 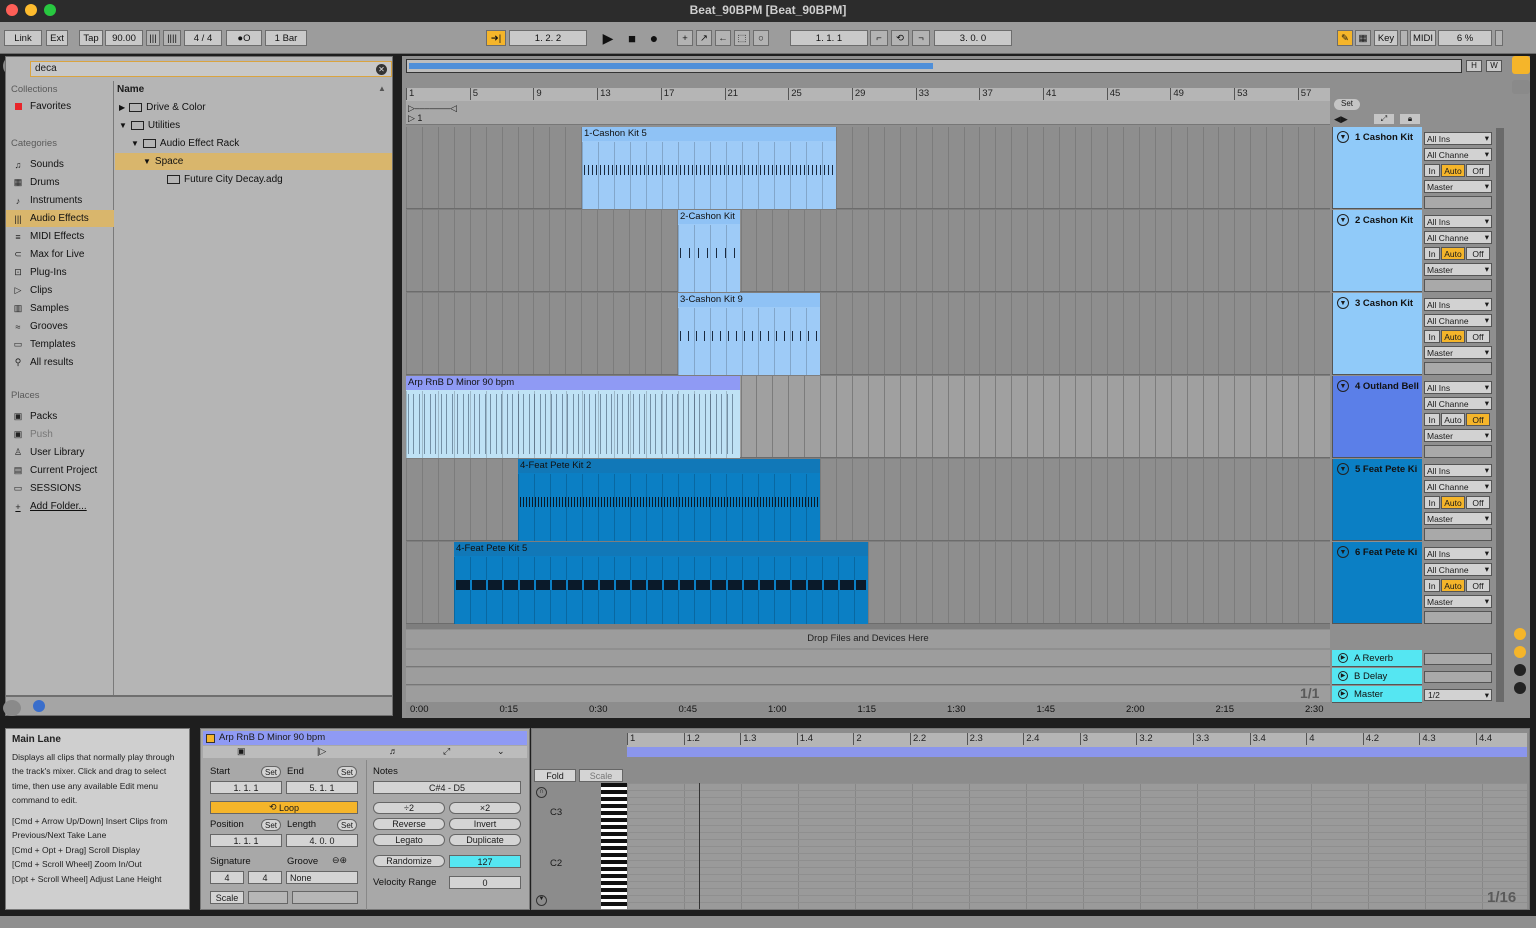 I want to click on note-grid, so click(x=1077, y=846).